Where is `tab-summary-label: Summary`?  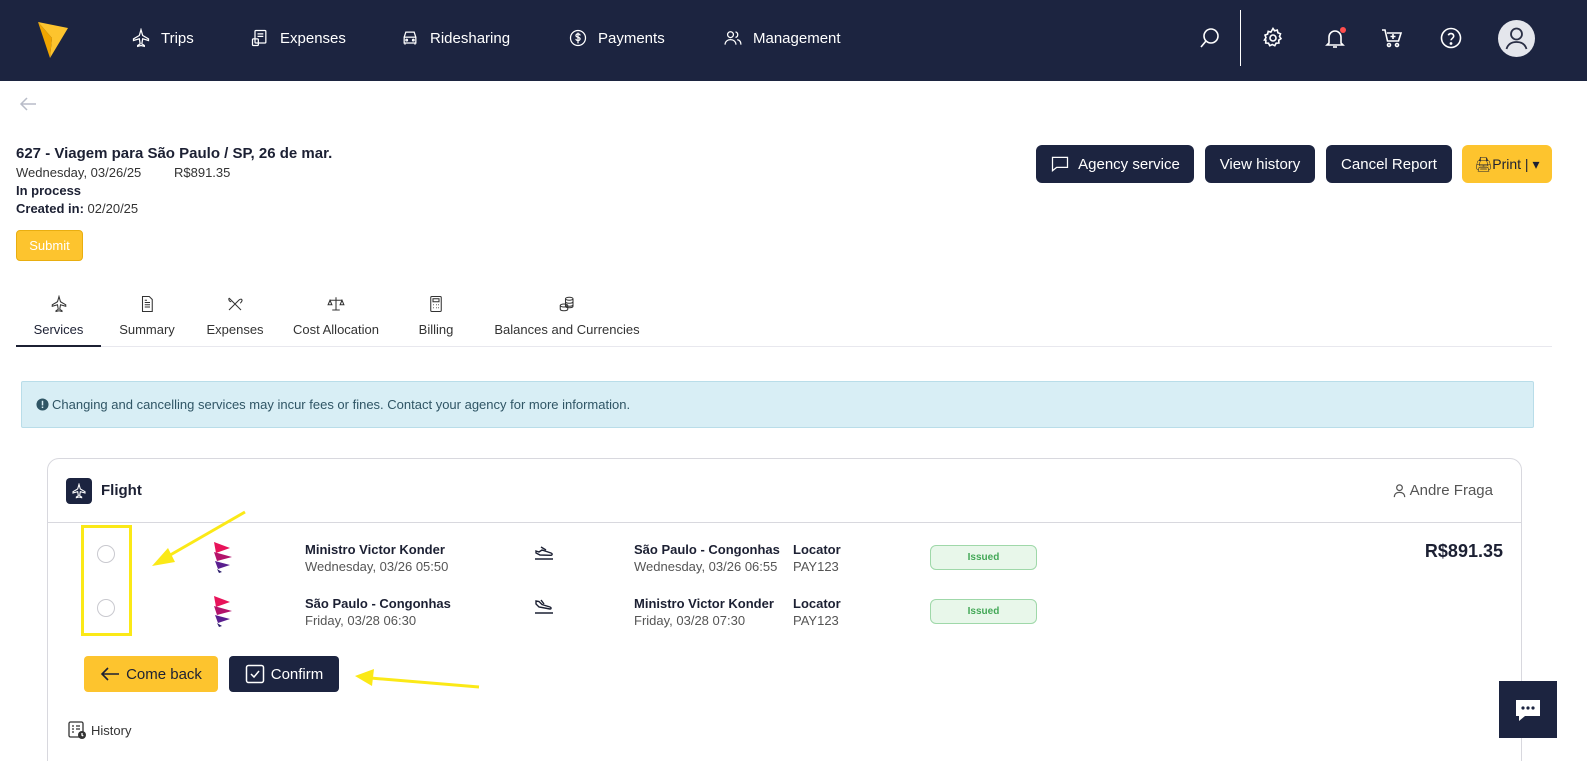
tab-summary-label: Summary is located at coordinates (147, 329).